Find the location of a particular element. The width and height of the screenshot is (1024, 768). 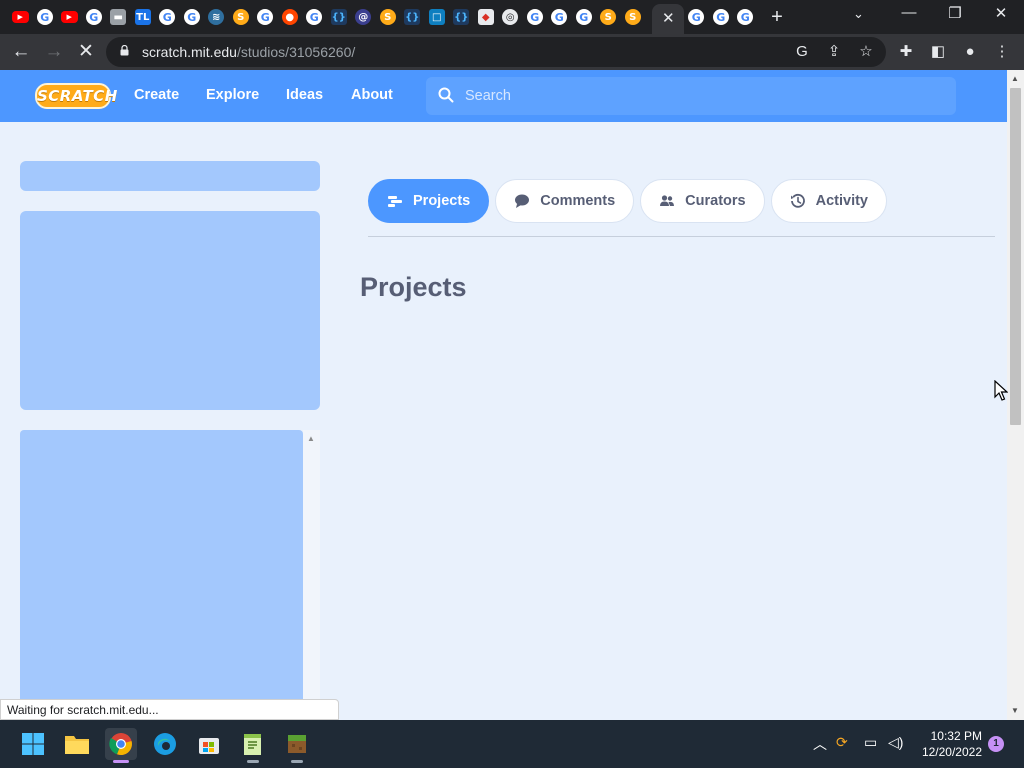

scroll-down-arrow-icon: ▼ is located at coordinates (1015, 710).